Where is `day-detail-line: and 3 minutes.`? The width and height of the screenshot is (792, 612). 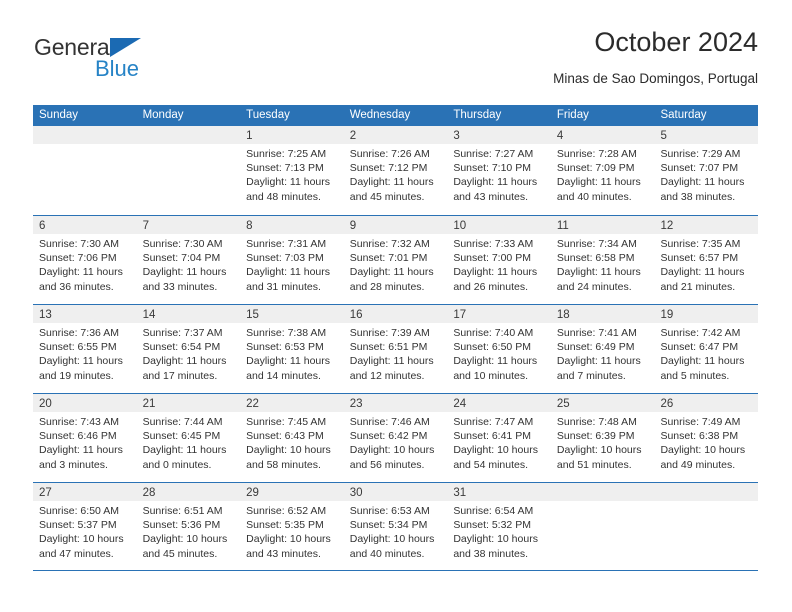
day-detail-line: and 3 minutes. is located at coordinates (73, 464).